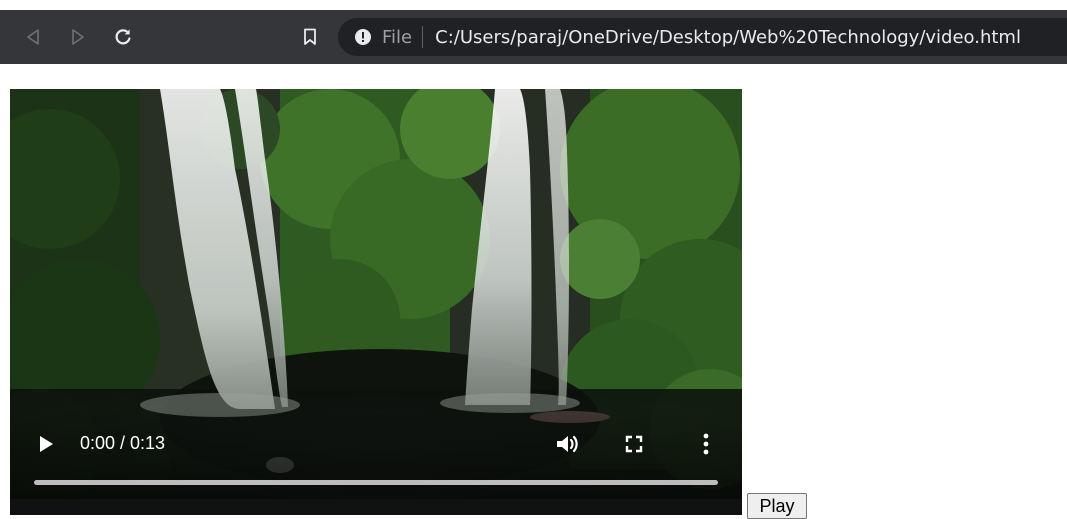 The height and width of the screenshot is (519, 1067). What do you see at coordinates (376, 482) in the screenshot?
I see `progress-bar` at bounding box center [376, 482].